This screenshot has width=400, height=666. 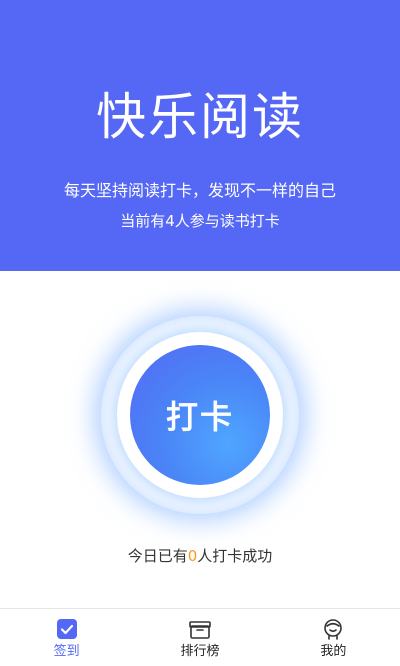 I want to click on bottom-tab-bar: 签到 排行榜 我的, so click(x=200, y=637).